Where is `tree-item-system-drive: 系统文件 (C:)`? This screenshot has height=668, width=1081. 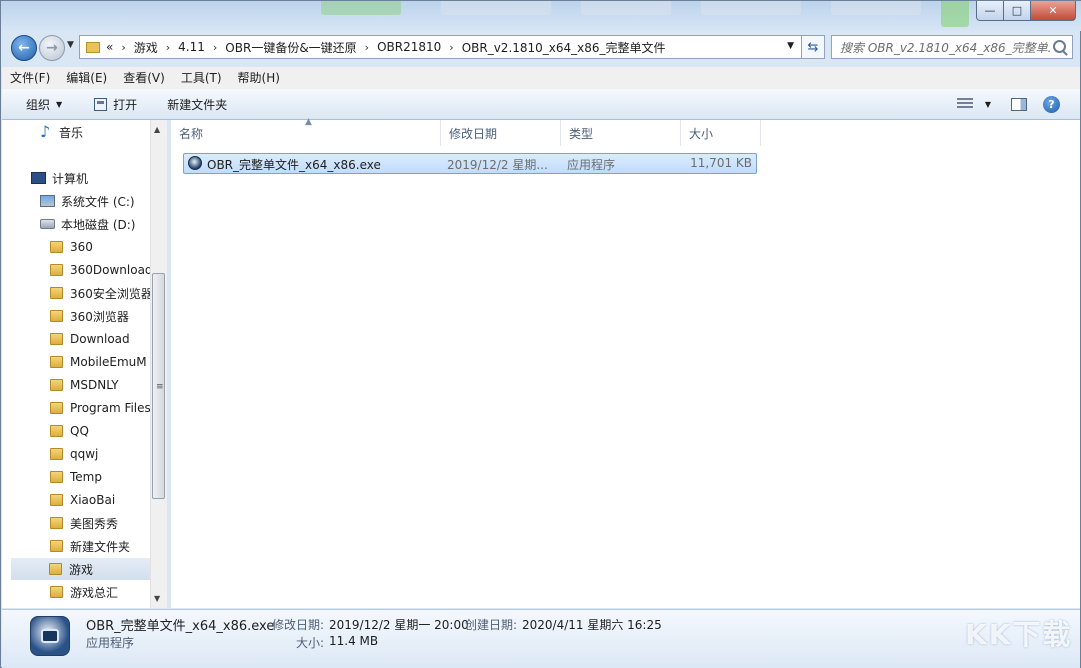 tree-item-system-drive: 系统文件 (C:) is located at coordinates (87, 201).